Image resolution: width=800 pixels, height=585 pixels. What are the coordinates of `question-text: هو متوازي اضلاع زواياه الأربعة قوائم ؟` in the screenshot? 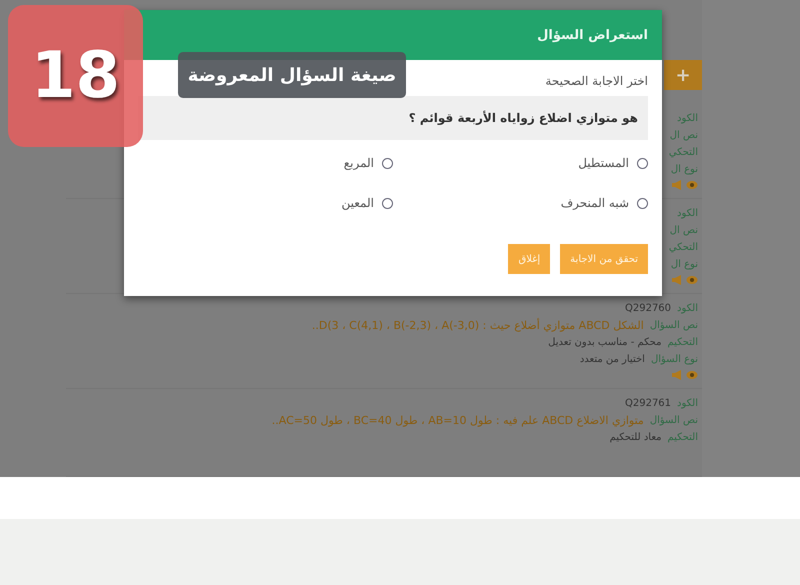 It's located at (523, 118).